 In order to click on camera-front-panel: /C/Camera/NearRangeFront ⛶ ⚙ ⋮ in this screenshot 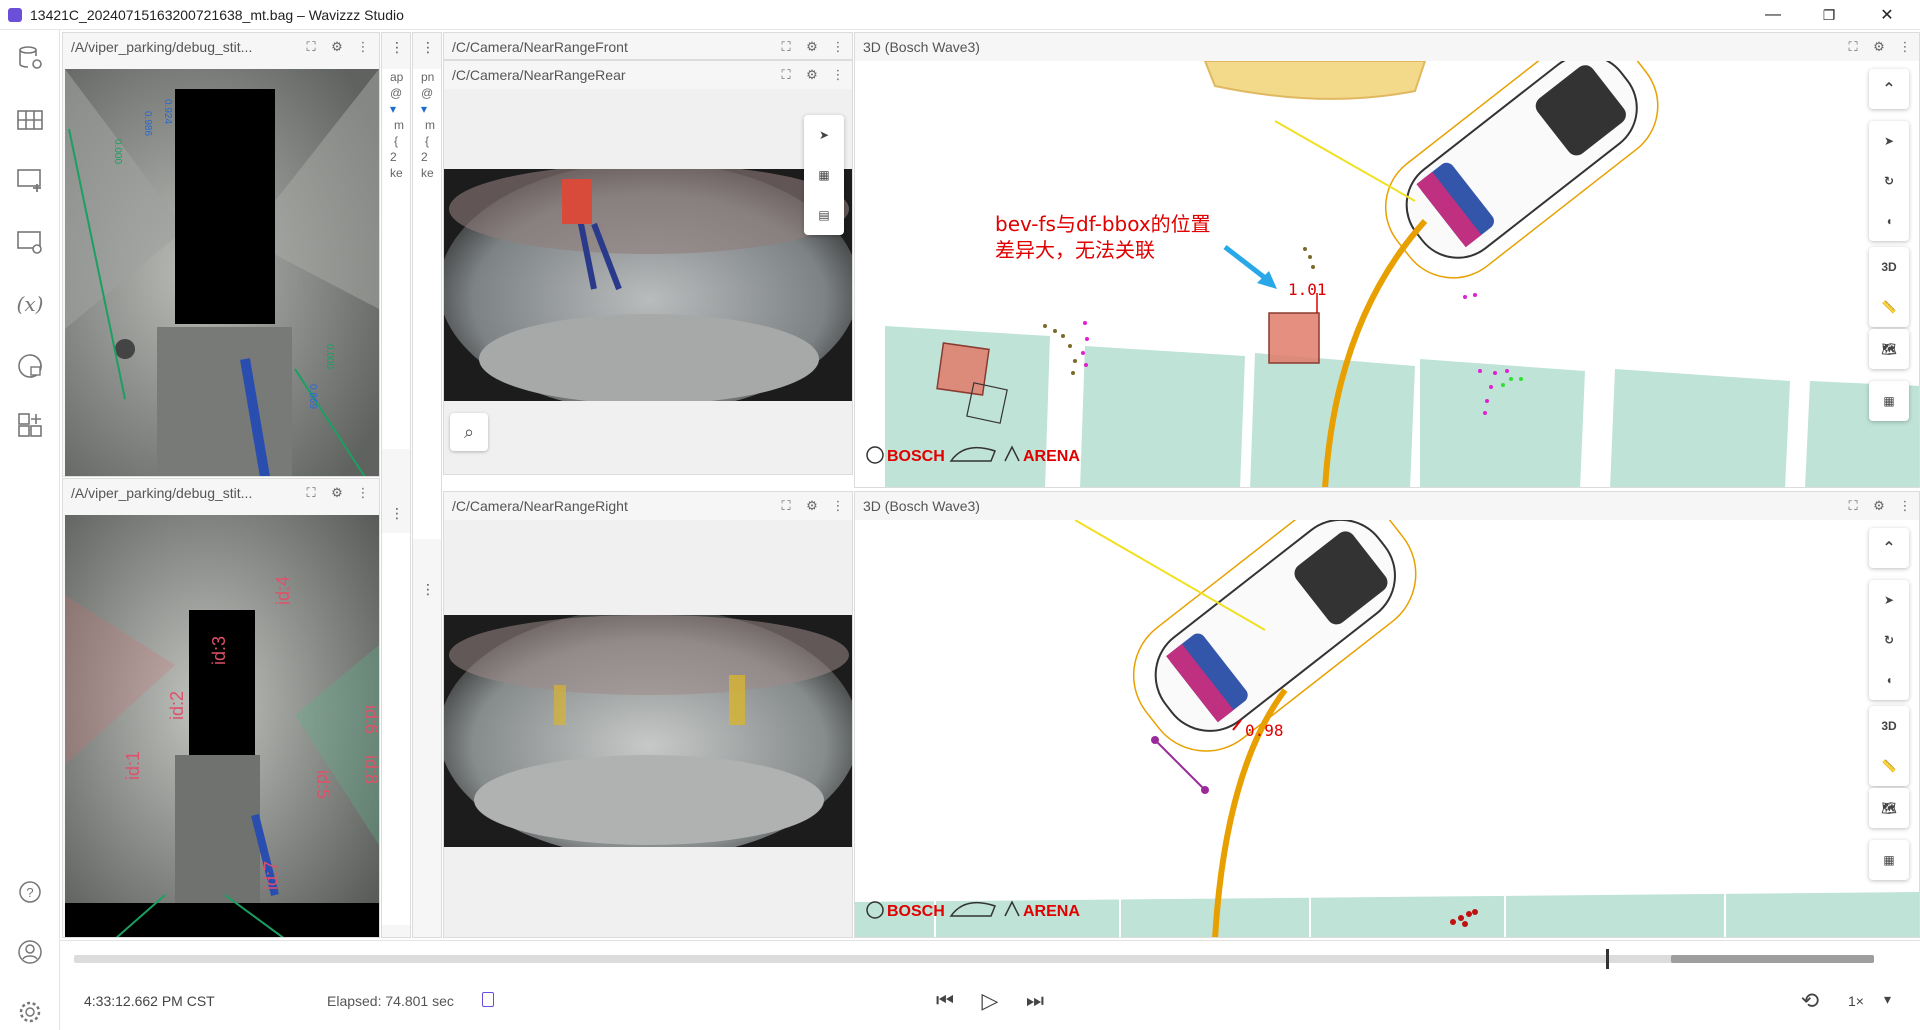, I will do `click(648, 46)`.